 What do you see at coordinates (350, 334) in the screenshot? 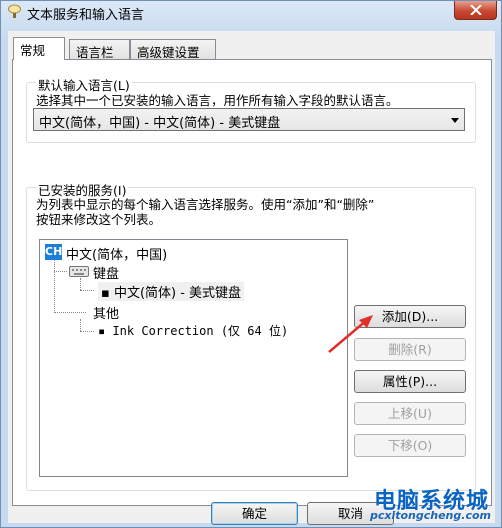
I see `annotation-arrow` at bounding box center [350, 334].